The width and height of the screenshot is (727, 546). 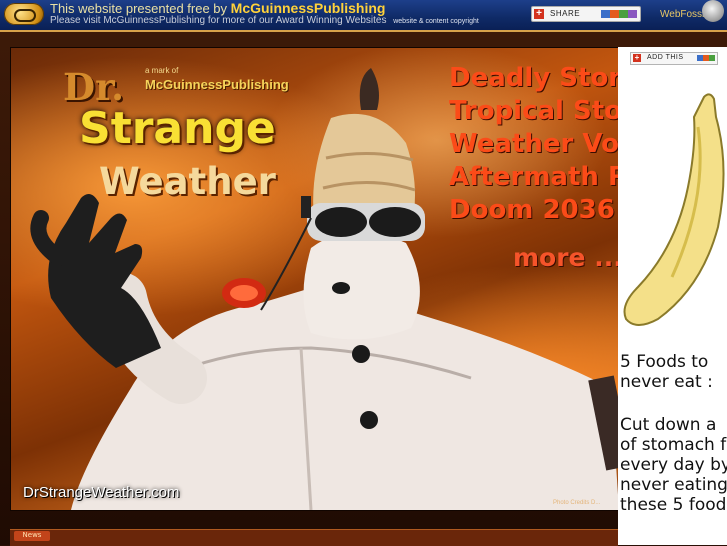 I want to click on ad-line-2: never eat :, so click(x=666, y=382).